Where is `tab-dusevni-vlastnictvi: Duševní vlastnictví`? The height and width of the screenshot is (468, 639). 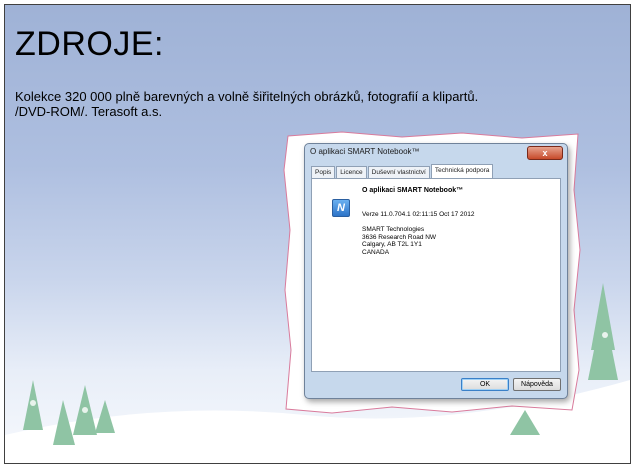 tab-dusevni-vlastnictvi: Duševní vlastnictví is located at coordinates (398, 172).